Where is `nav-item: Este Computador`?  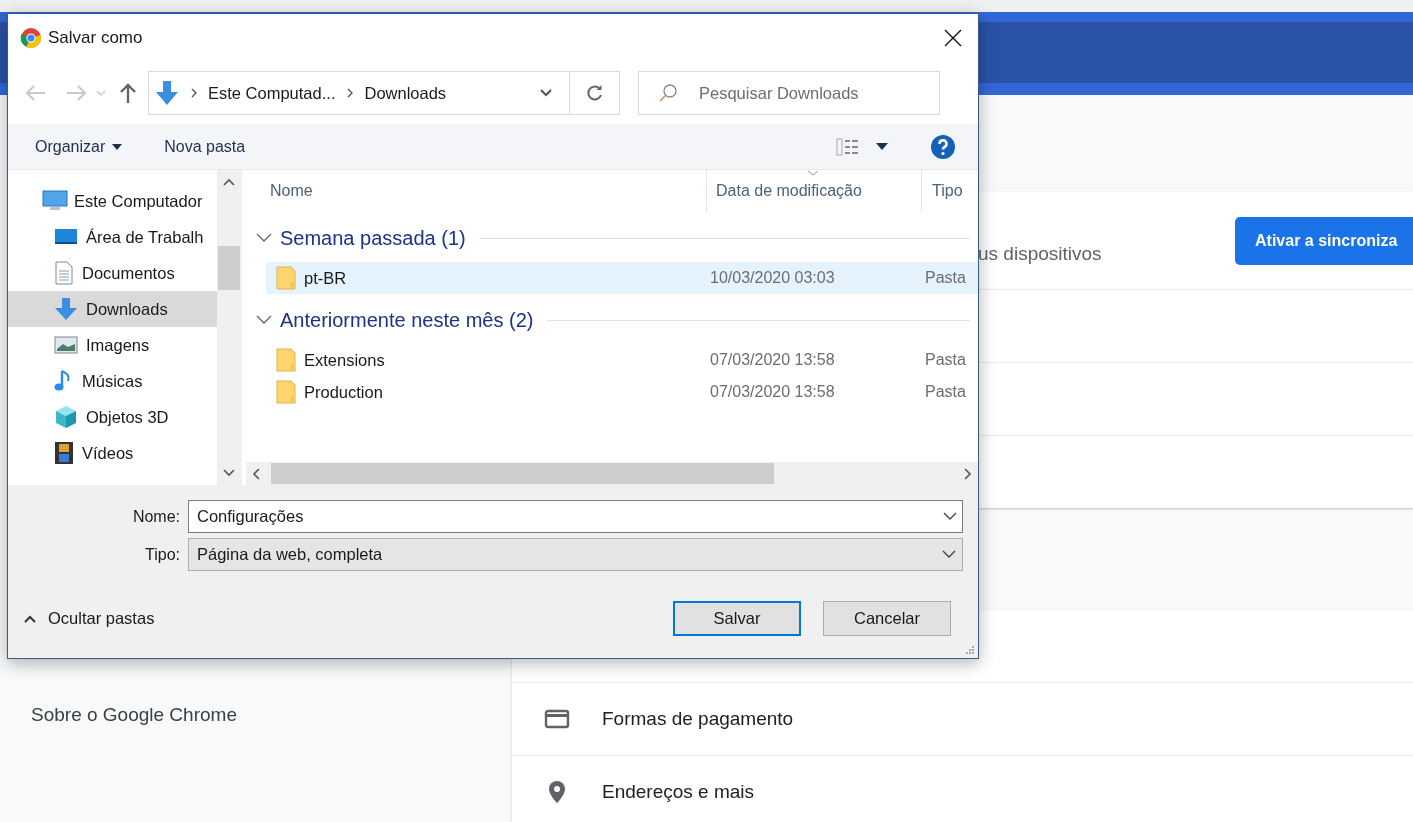
nav-item: Este Computador is located at coordinates (112, 201).